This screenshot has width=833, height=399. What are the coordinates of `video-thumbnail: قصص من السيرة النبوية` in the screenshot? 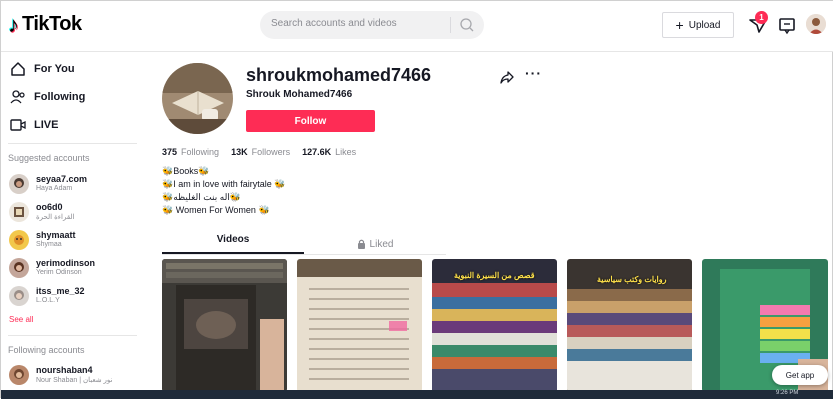 It's located at (494, 325).